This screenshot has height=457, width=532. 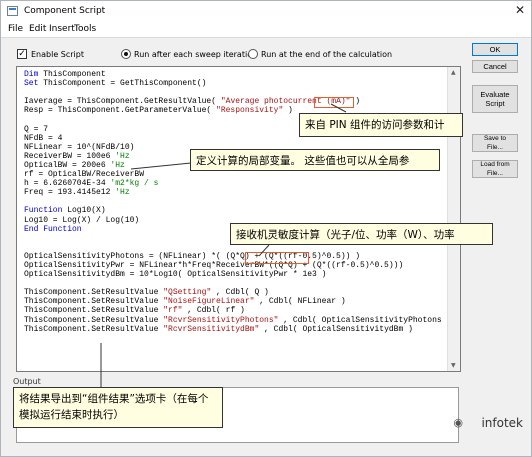 What do you see at coordinates (264, 250) in the screenshot?
I see `arrow-sensitivity` at bounding box center [264, 250].